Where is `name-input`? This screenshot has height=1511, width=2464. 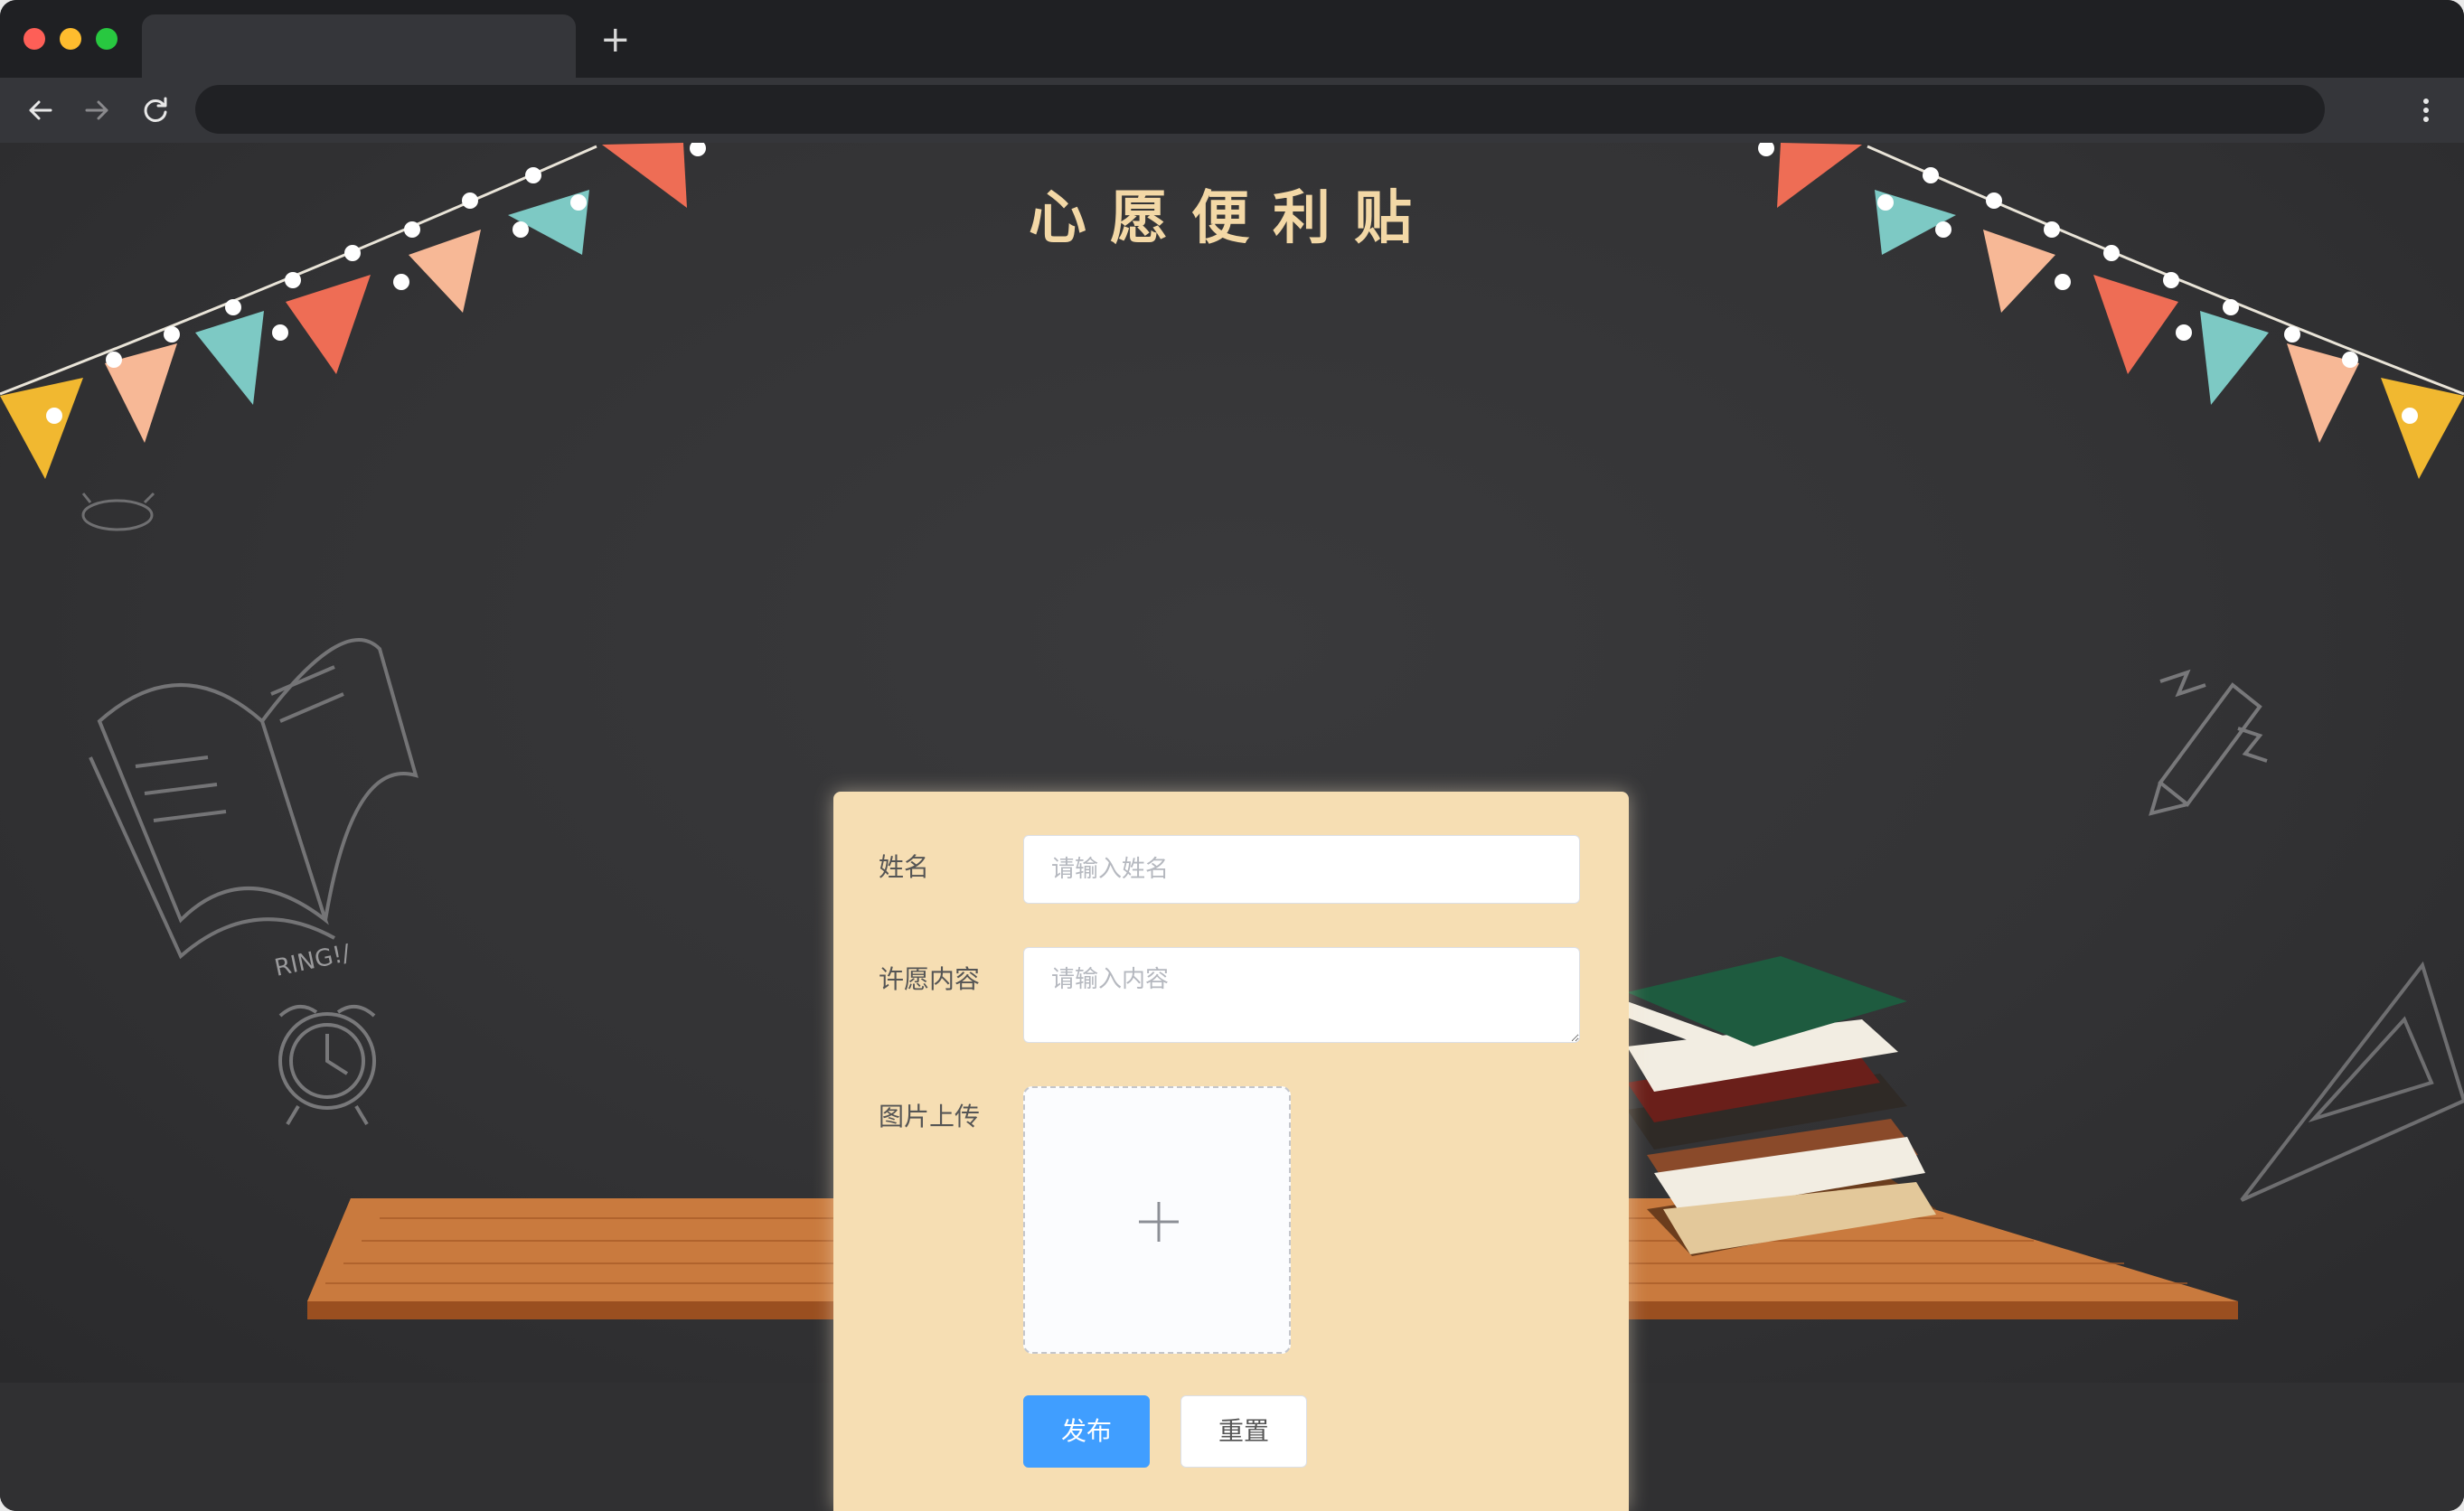 name-input is located at coordinates (1301, 869).